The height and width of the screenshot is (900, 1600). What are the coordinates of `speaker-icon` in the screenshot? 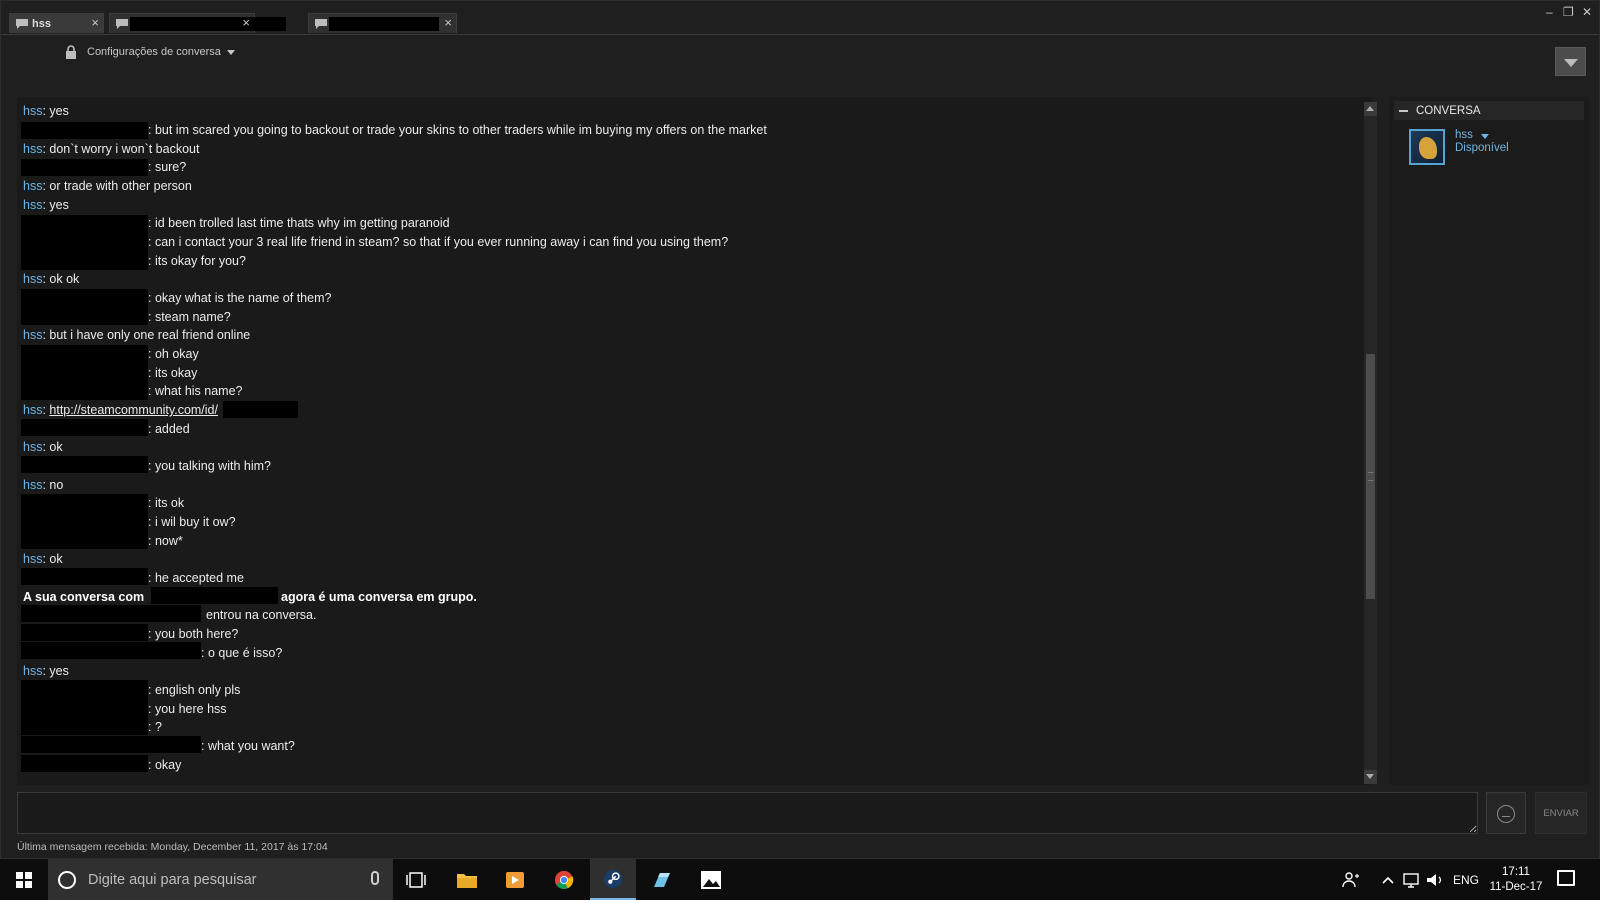 It's located at (1434, 879).